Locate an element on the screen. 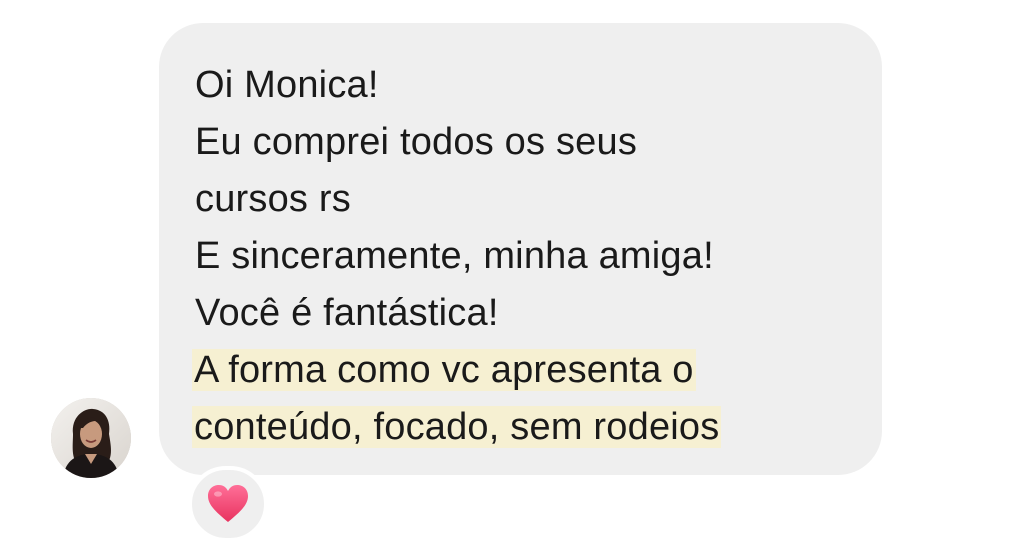 Image resolution: width=1024 pixels, height=557 pixels. profile-photo-icon is located at coordinates (91, 438).